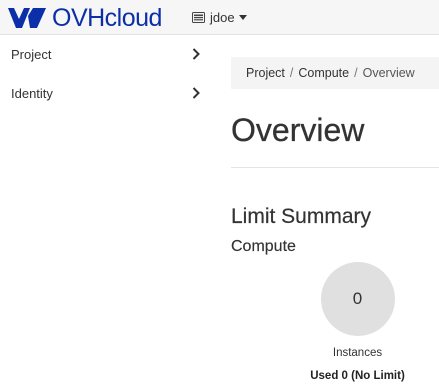 Image resolution: width=439 pixels, height=392 pixels. I want to click on instances-count: 0, so click(357, 298).